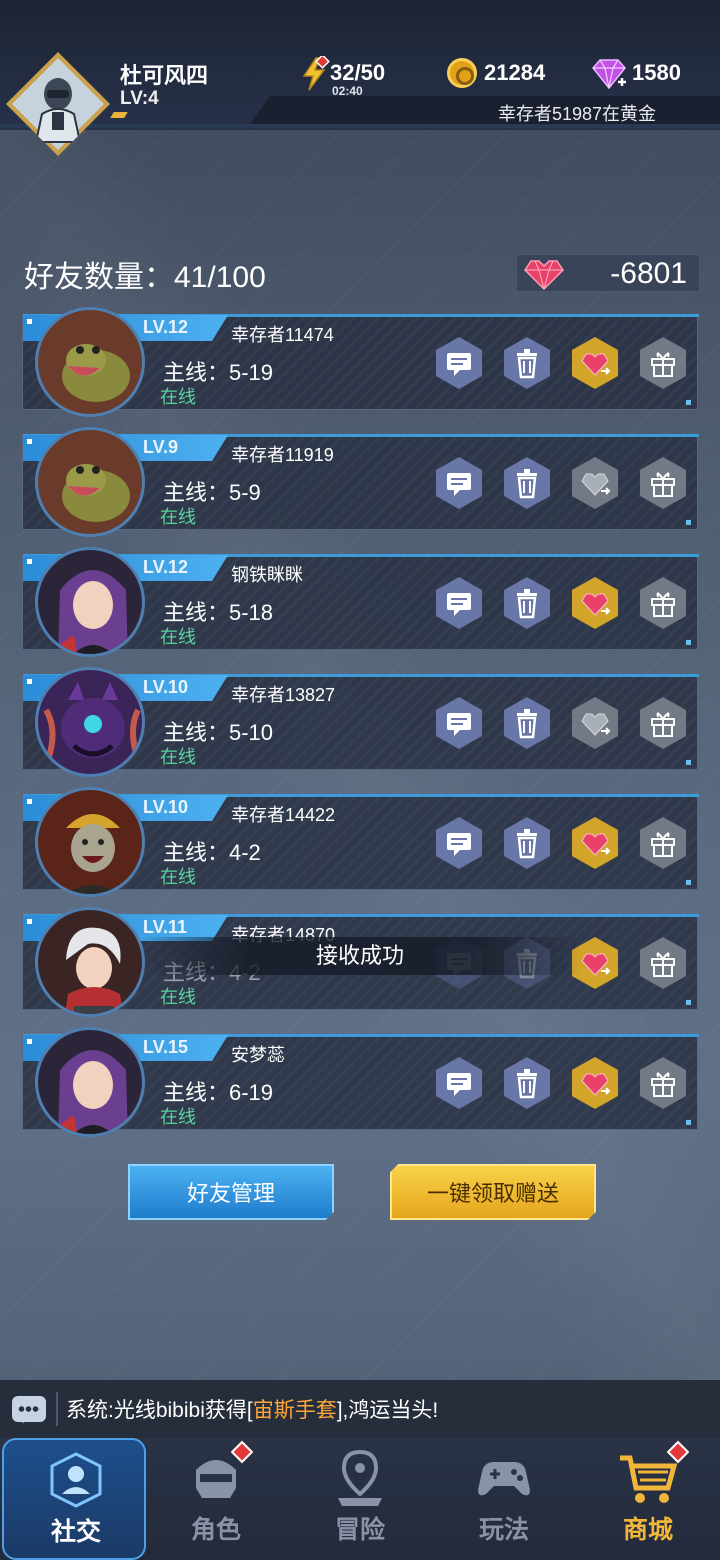 This screenshot has height=1560, width=720. I want to click on nav-label: 商城, so click(647, 1530).